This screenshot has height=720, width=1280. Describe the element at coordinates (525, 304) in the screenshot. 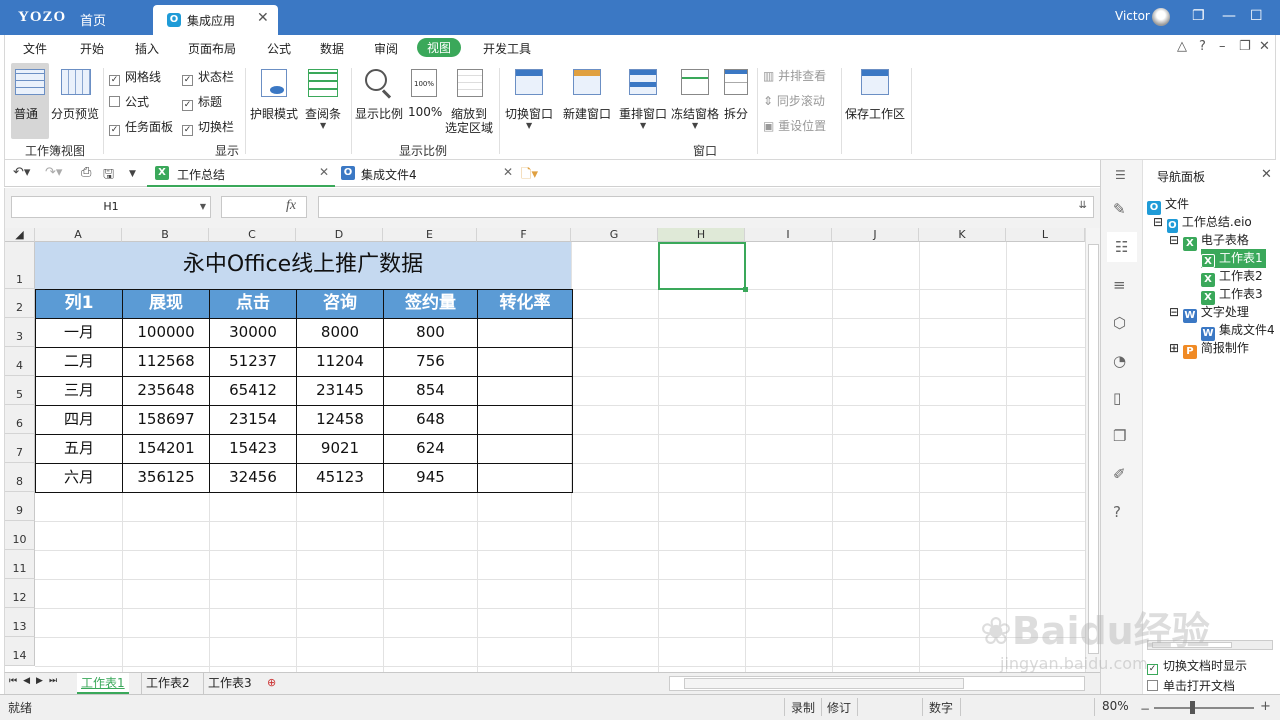

I see `table-header-cell: 转化率` at that location.